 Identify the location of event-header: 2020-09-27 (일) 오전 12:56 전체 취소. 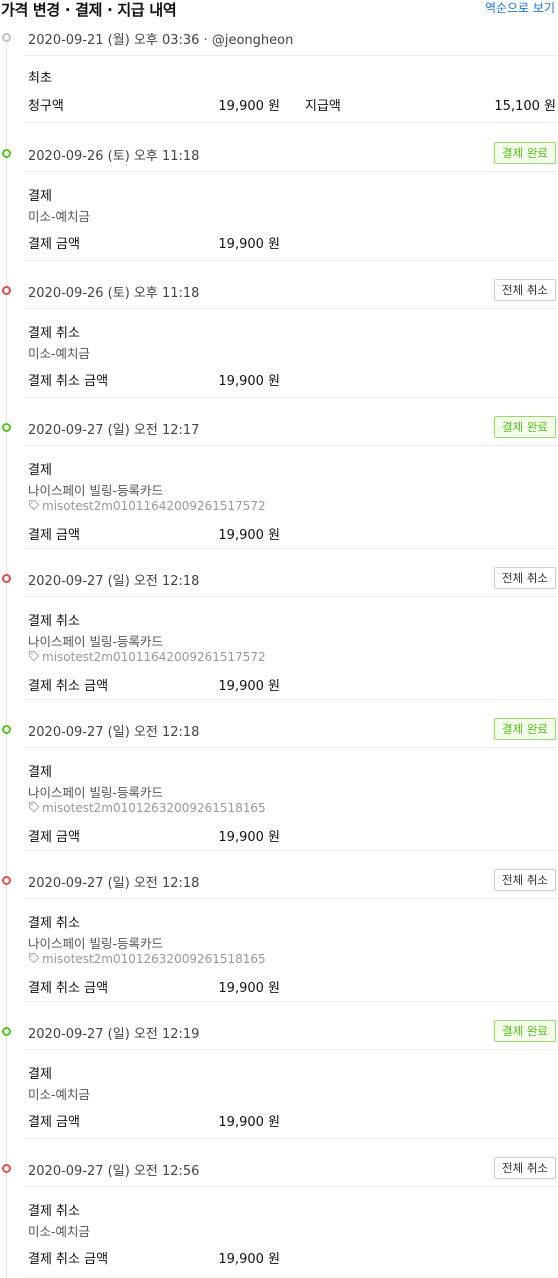
(279, 1168).